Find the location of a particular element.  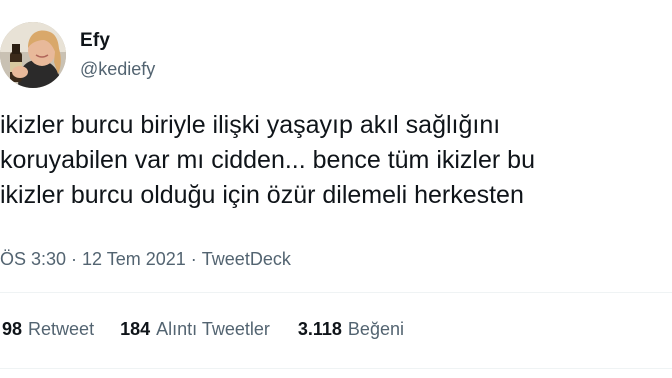

retweet-label: Retweet is located at coordinates (61, 329).